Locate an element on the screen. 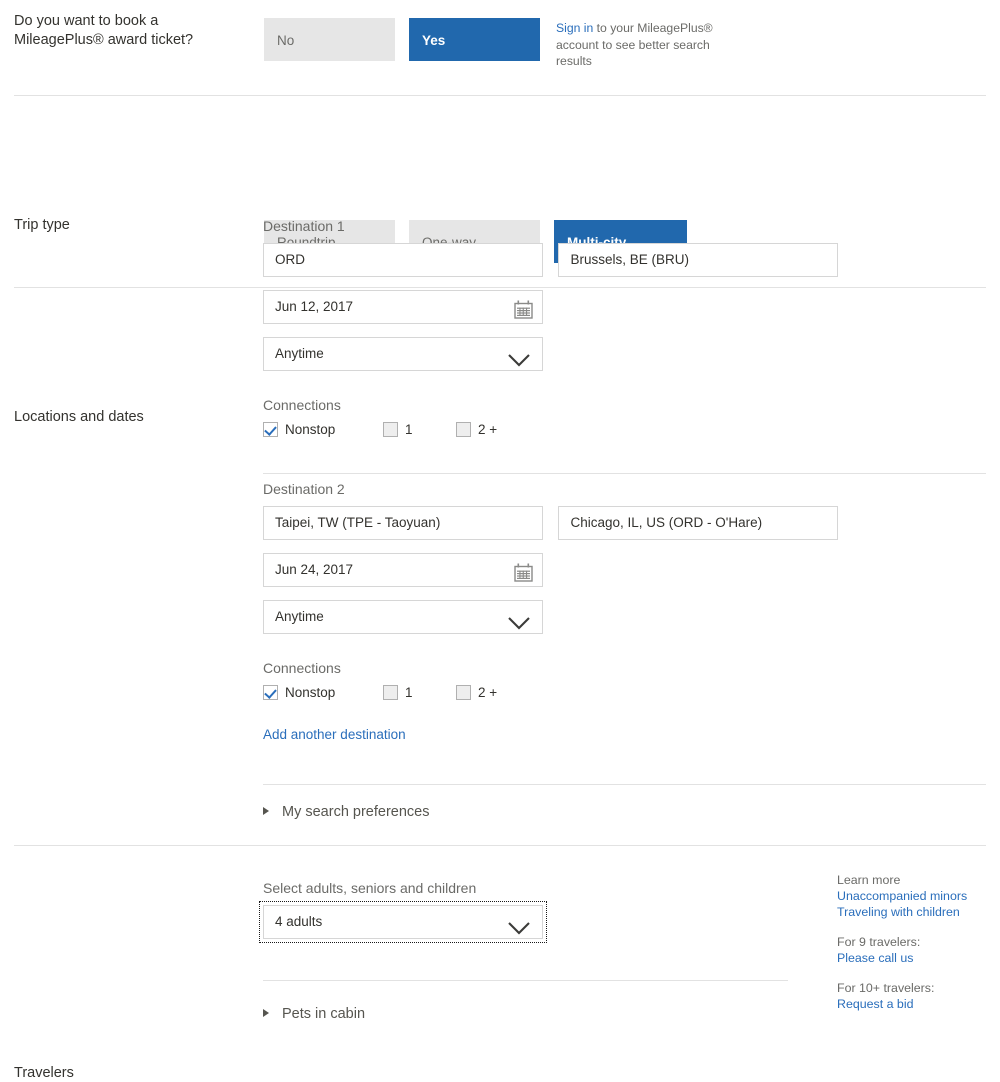 The height and width of the screenshot is (1082, 1000). destination-2-connections-row: Nonstop 1 2 + is located at coordinates (624, 692).